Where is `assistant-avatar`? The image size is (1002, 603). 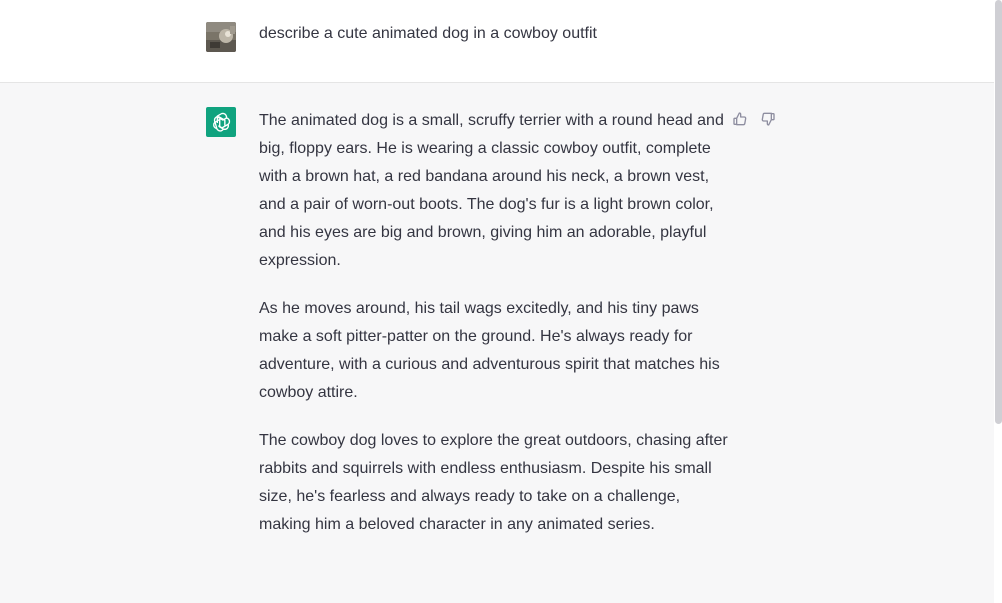
assistant-avatar is located at coordinates (221, 122).